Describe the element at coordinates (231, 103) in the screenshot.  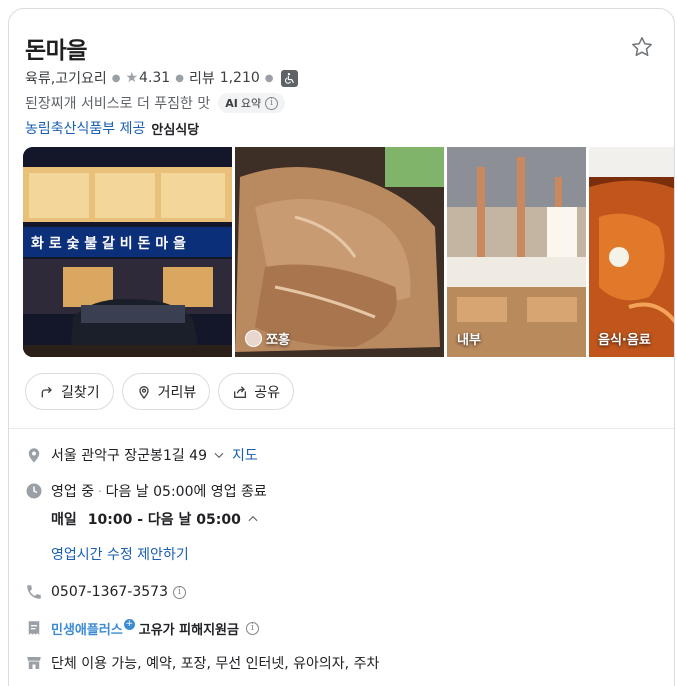
I see `ai-badge-prefix: AI` at that location.